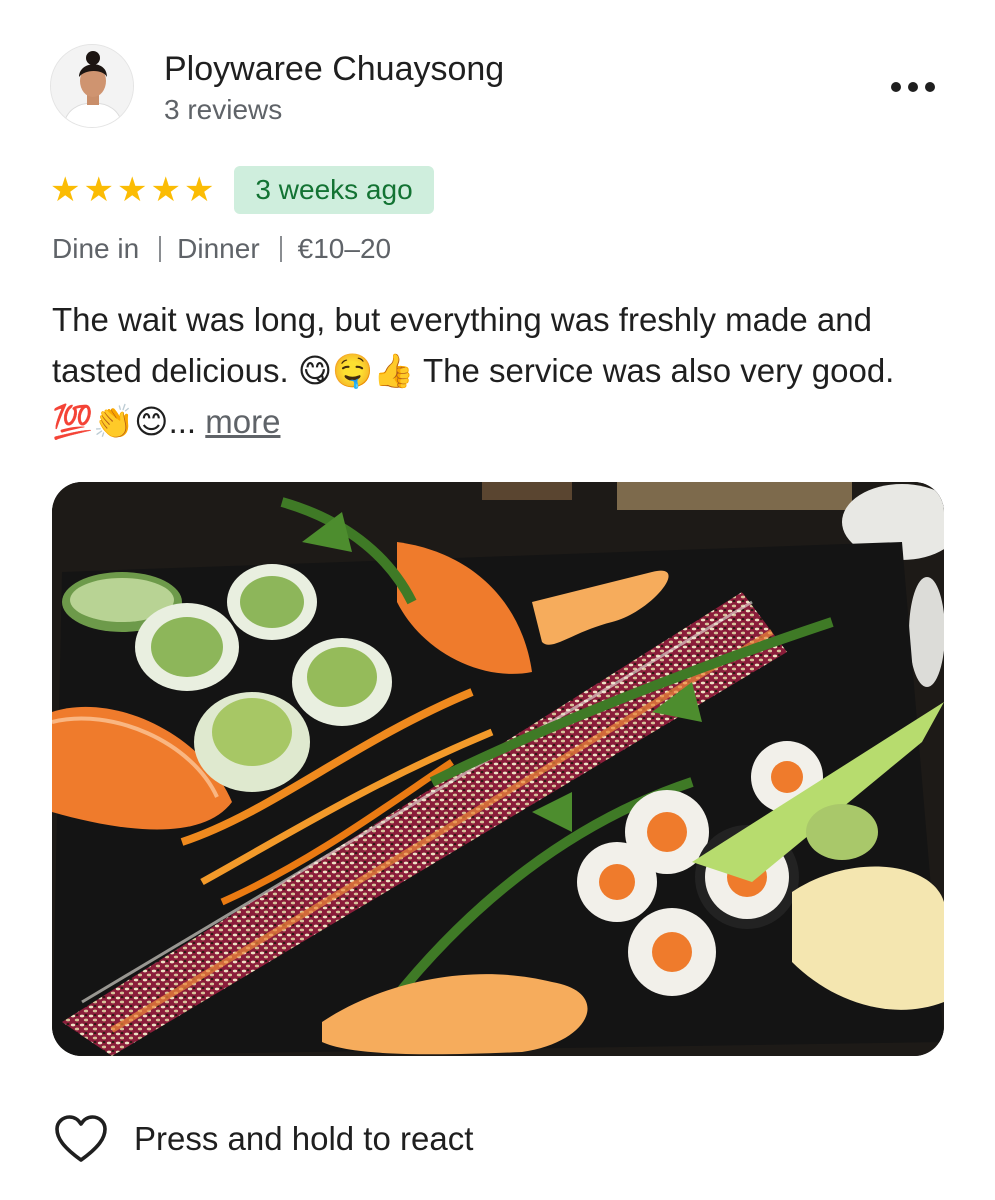  I want to click on review-header: Ploywaree Chuaysong 3 reviews, so click(497, 87).